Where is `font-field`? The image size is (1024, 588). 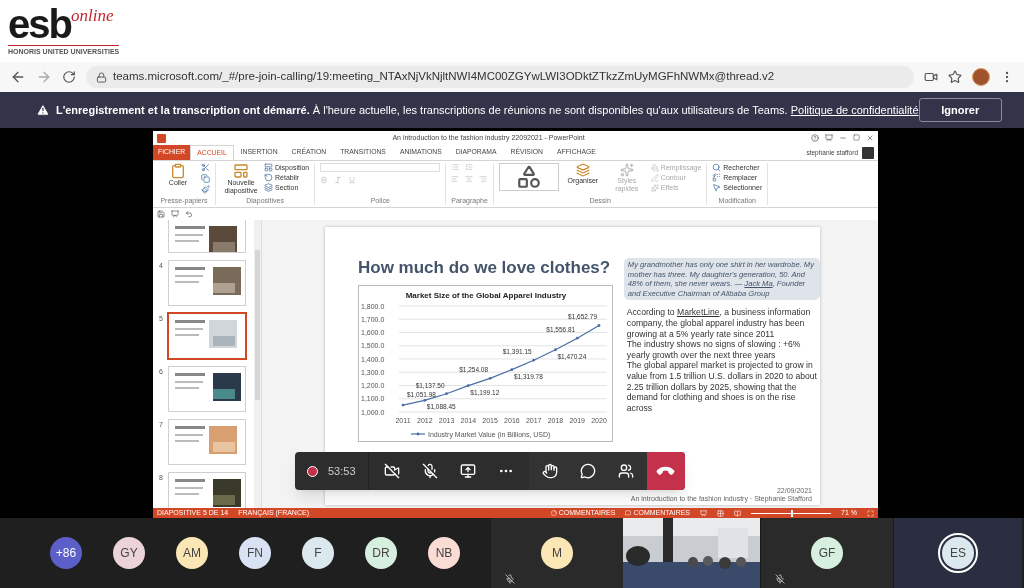
font-field is located at coordinates (380, 167).